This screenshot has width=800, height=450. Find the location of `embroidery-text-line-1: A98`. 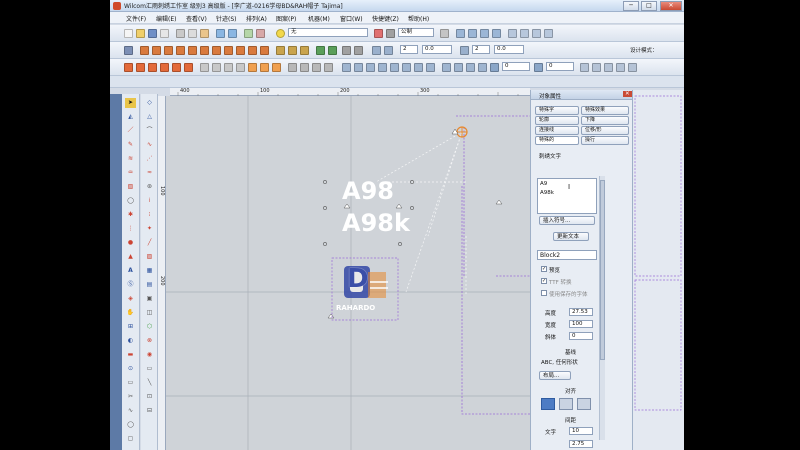

embroidery-text-line-1: A98 is located at coordinates (368, 191).